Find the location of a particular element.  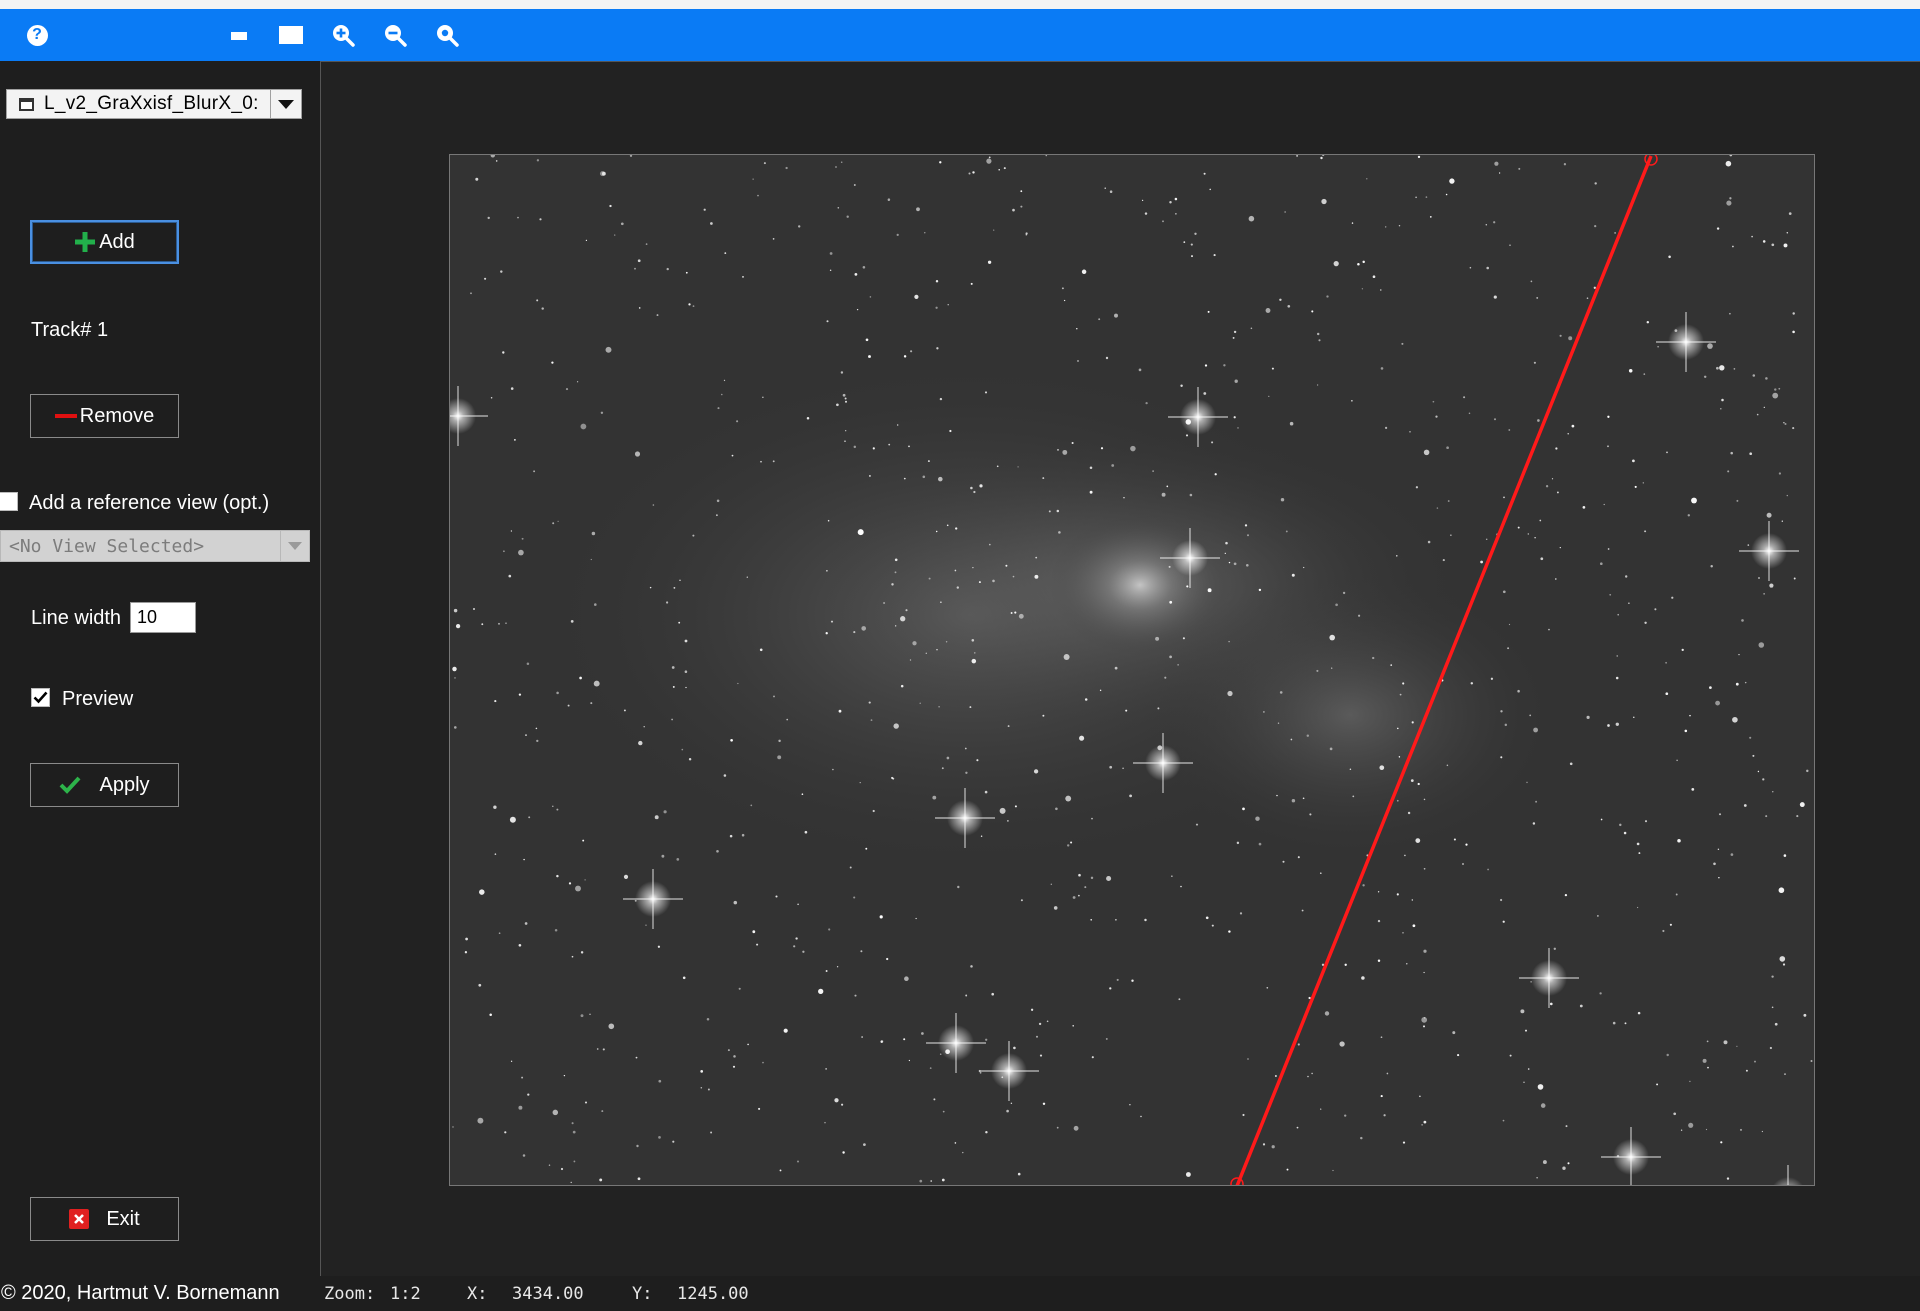

zoom-label: Zoom: is located at coordinates (350, 1294).